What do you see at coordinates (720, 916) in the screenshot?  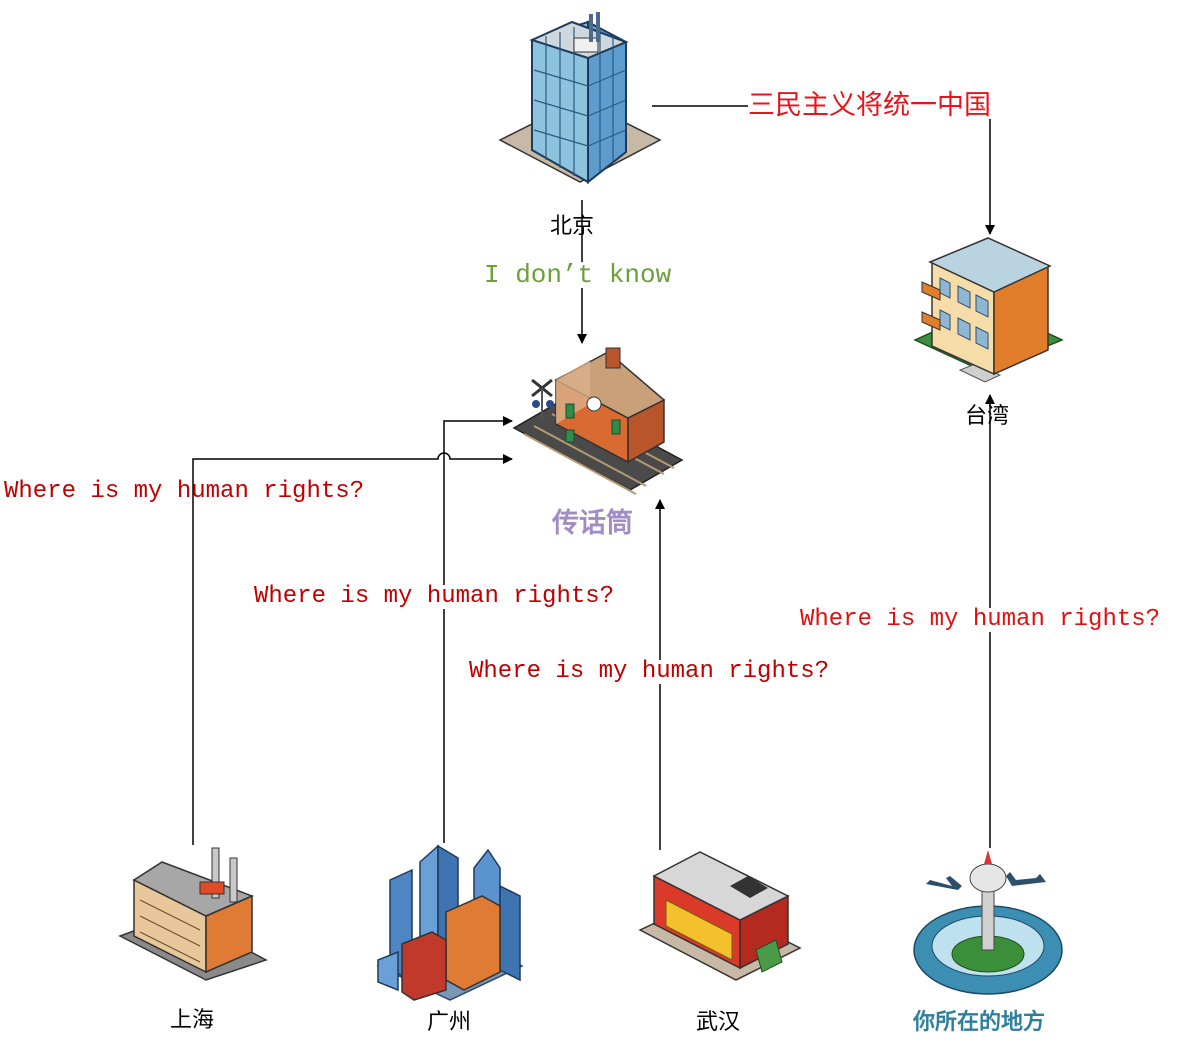 I see `shop-building-icon` at bounding box center [720, 916].